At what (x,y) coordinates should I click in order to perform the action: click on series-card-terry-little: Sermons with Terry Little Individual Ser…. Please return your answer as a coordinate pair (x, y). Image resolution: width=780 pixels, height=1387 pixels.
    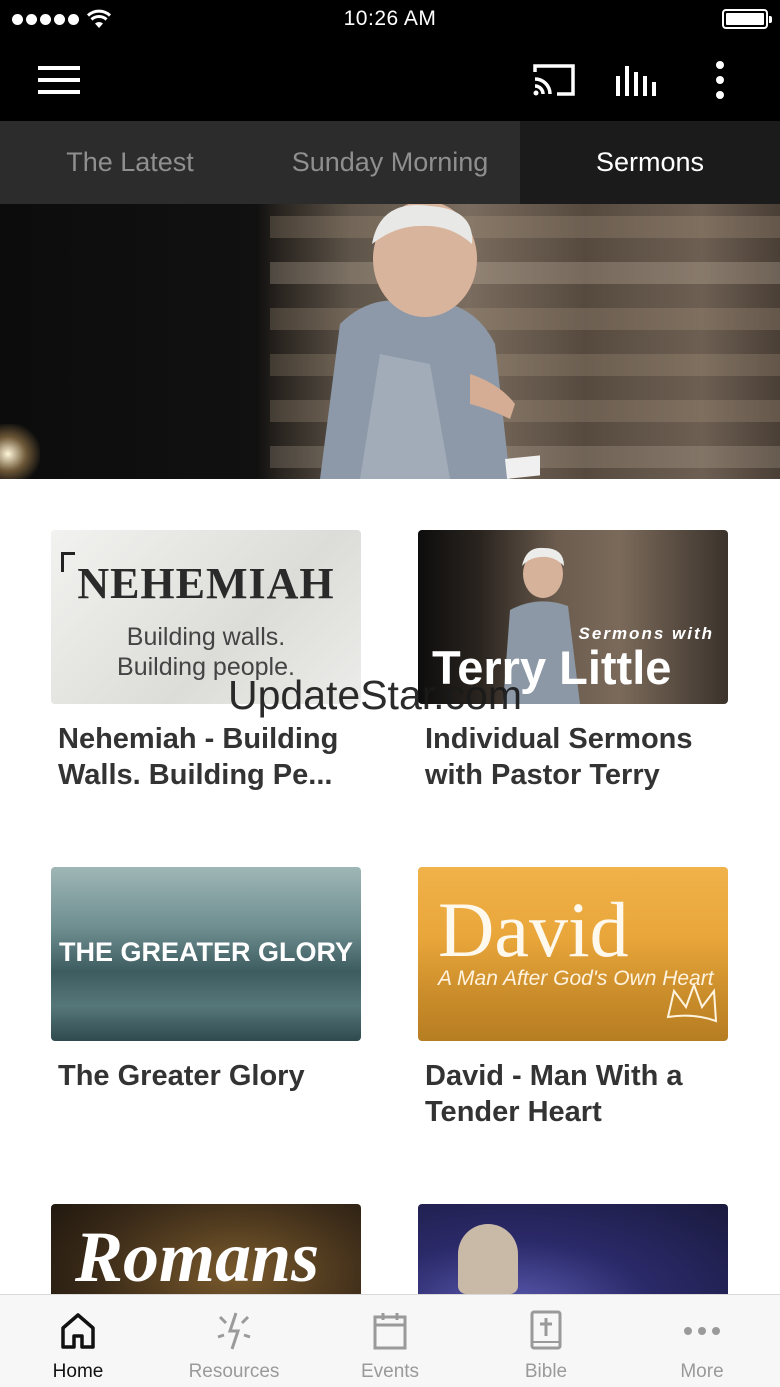
    Looking at the image, I should click on (573, 661).